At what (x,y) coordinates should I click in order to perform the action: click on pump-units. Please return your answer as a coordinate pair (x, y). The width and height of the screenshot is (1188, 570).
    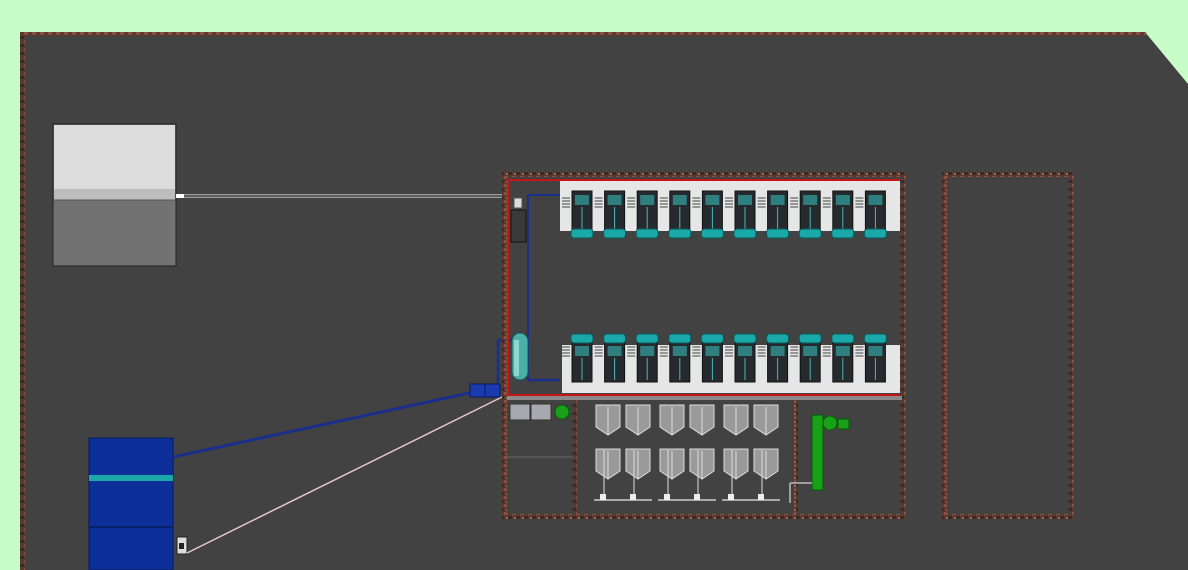
    Looking at the image, I should click on (485, 390).